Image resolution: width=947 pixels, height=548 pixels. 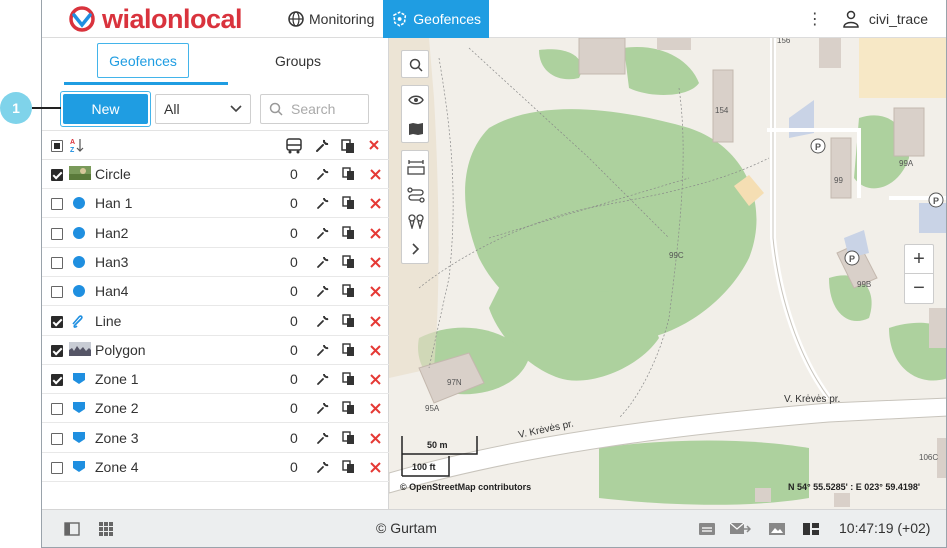 What do you see at coordinates (416, 195) in the screenshot?
I see `route-icon` at bounding box center [416, 195].